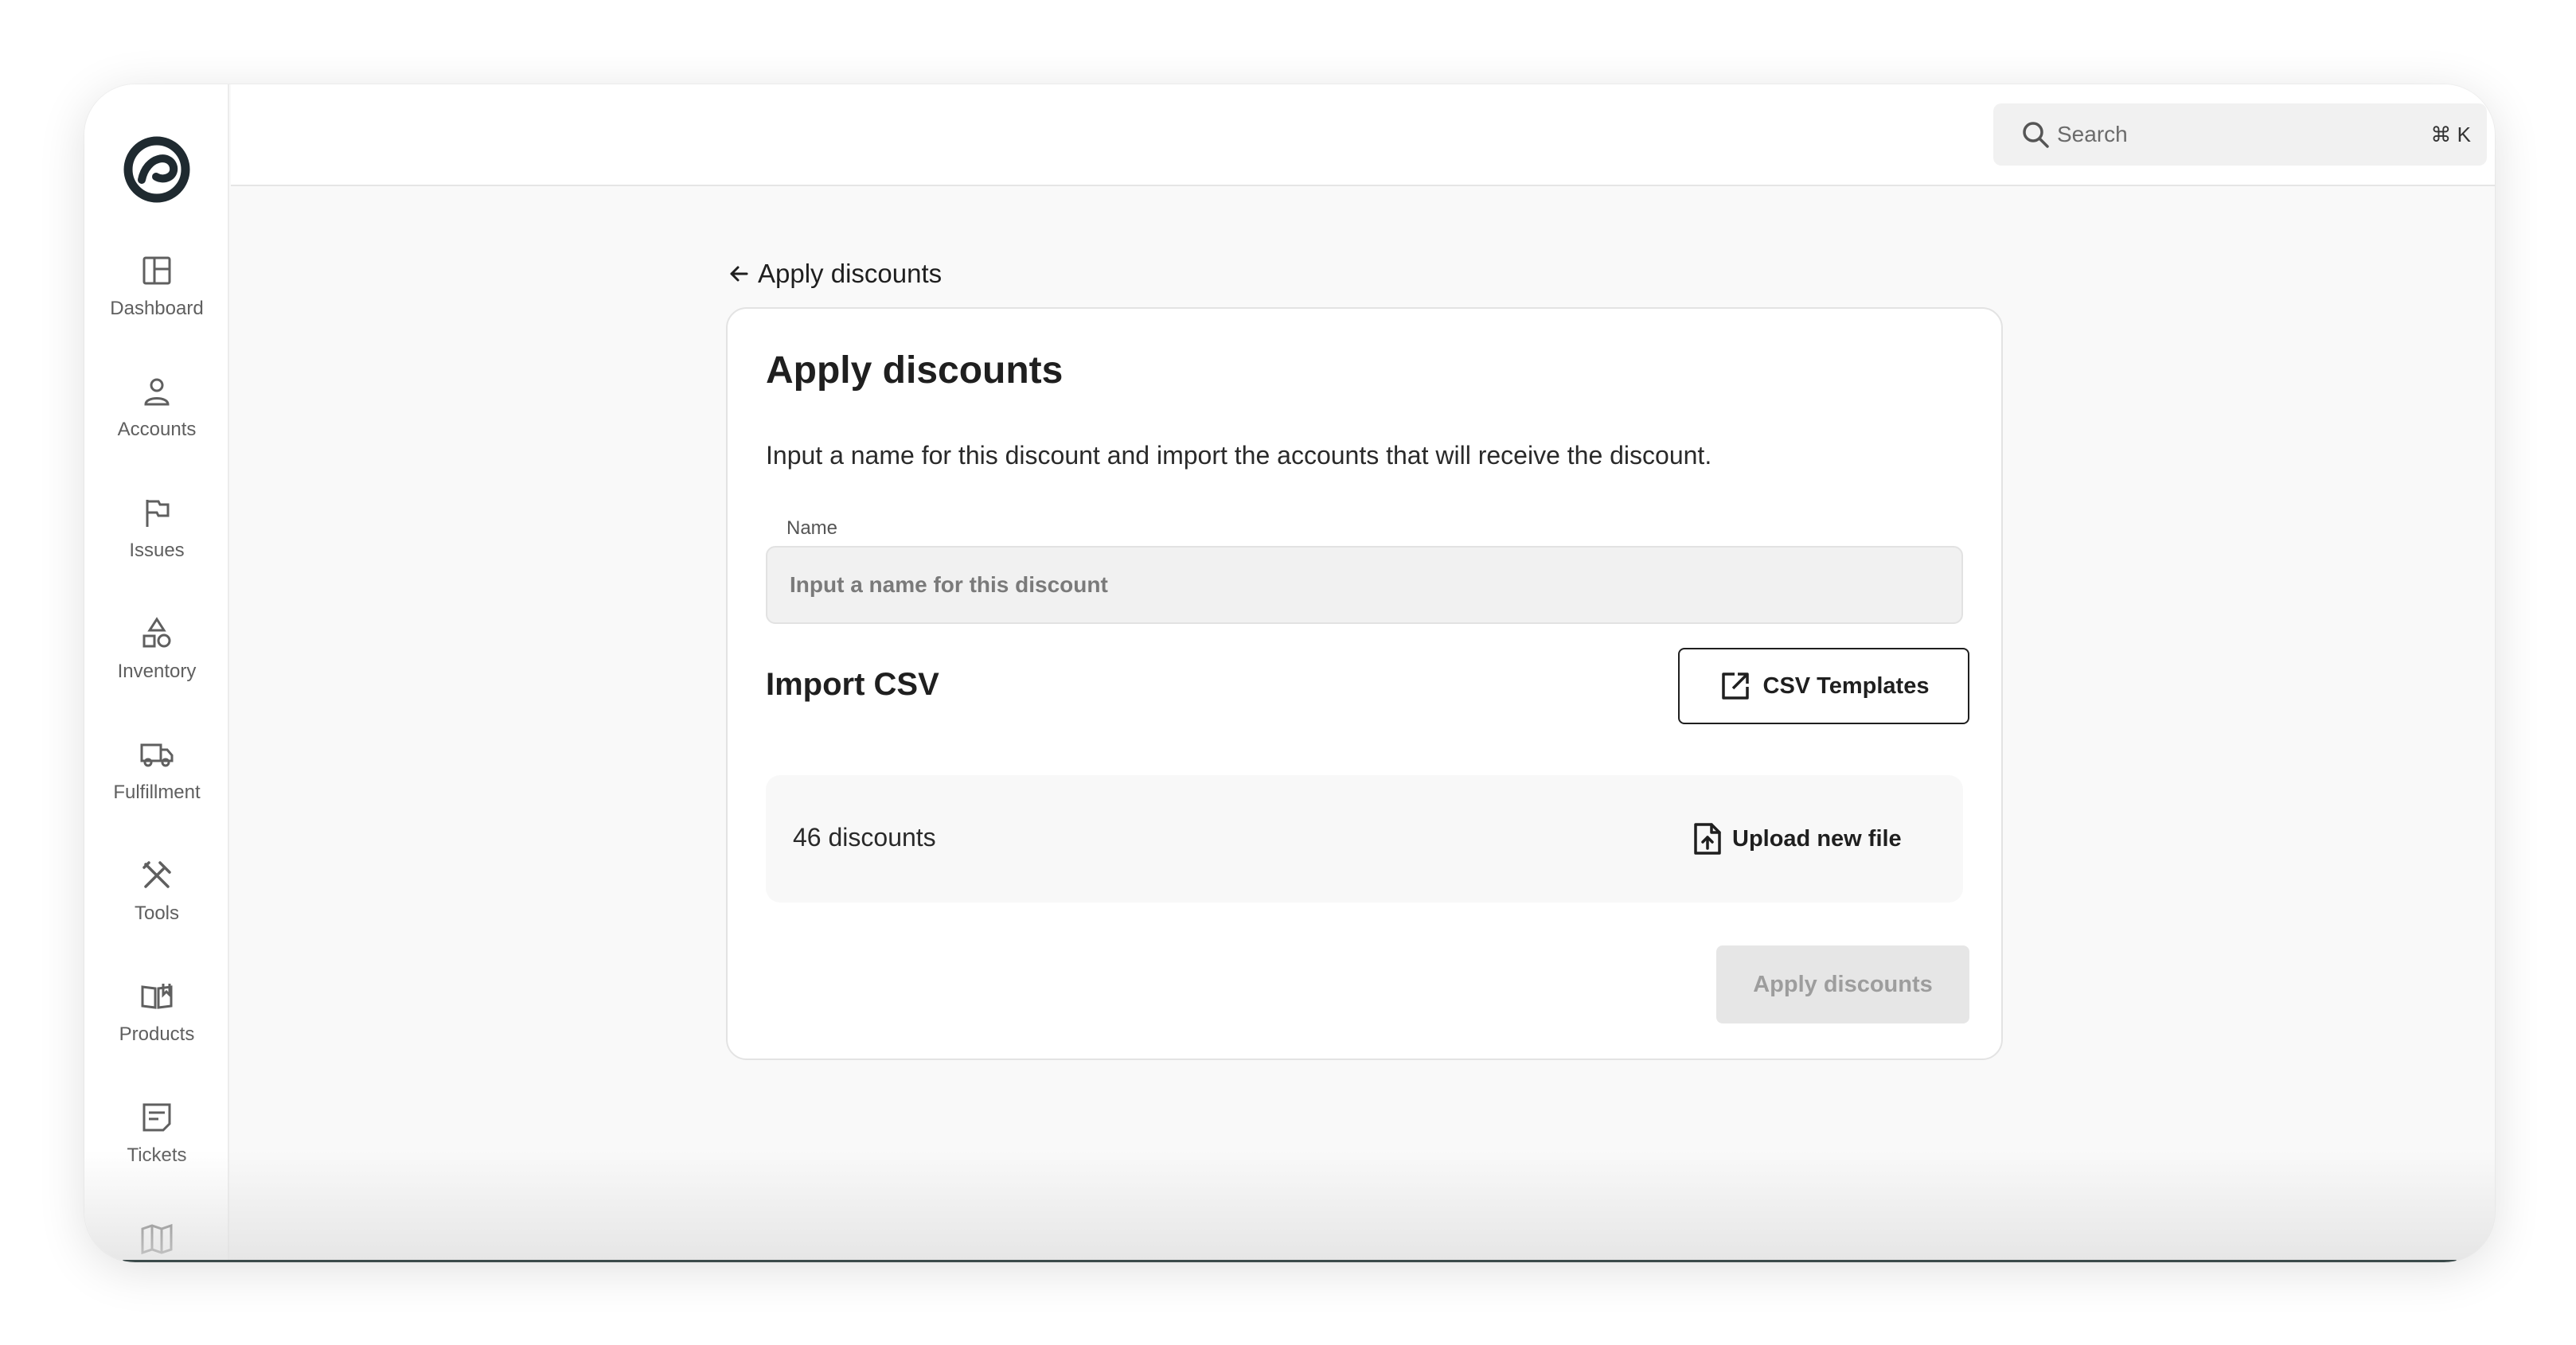 The height and width of the screenshot is (1345, 2576). I want to click on bottom-fade, so click(1289, 1206).